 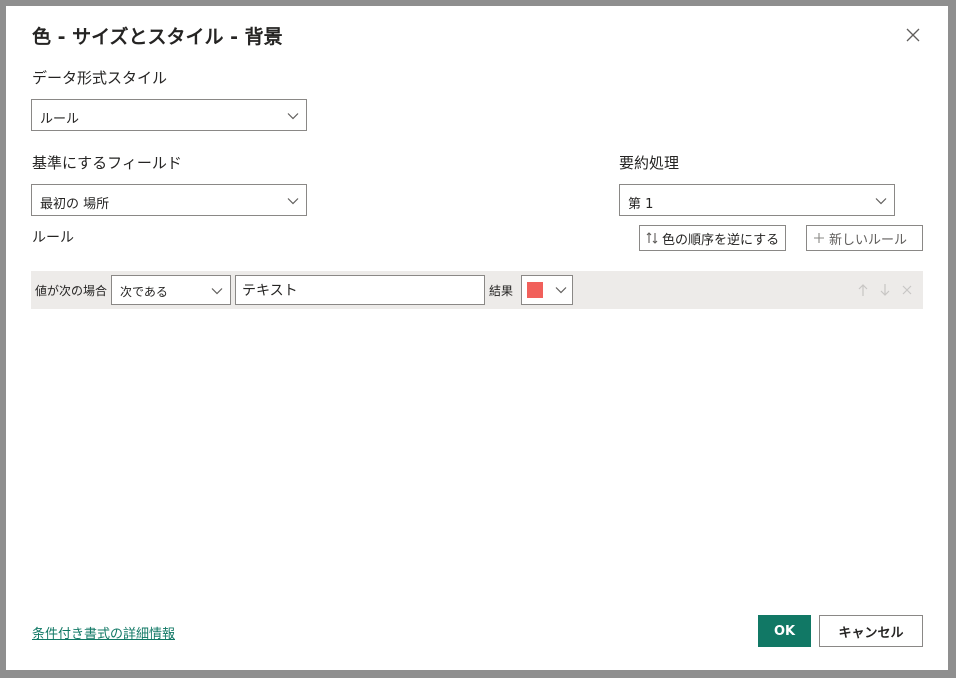 I want to click on operator-select: 次である, so click(x=171, y=290).